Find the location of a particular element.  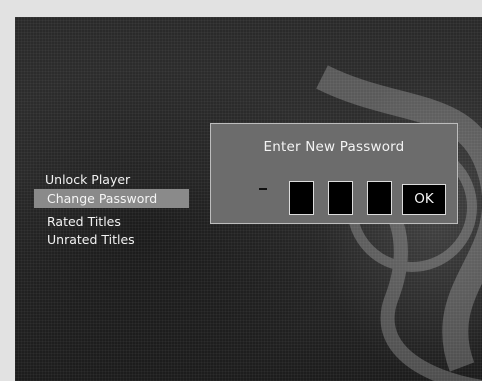

menu-item-unrated-titles: Unrated Titles is located at coordinates (114, 240).